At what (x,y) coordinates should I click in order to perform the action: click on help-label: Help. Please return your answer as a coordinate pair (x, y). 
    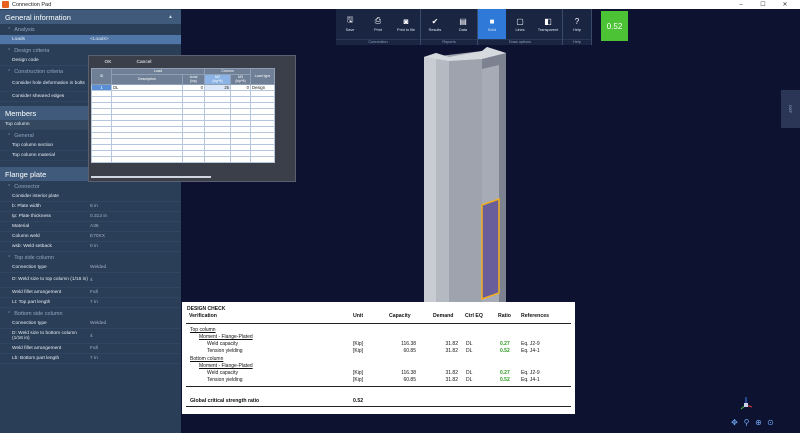
    Looking at the image, I should click on (577, 30).